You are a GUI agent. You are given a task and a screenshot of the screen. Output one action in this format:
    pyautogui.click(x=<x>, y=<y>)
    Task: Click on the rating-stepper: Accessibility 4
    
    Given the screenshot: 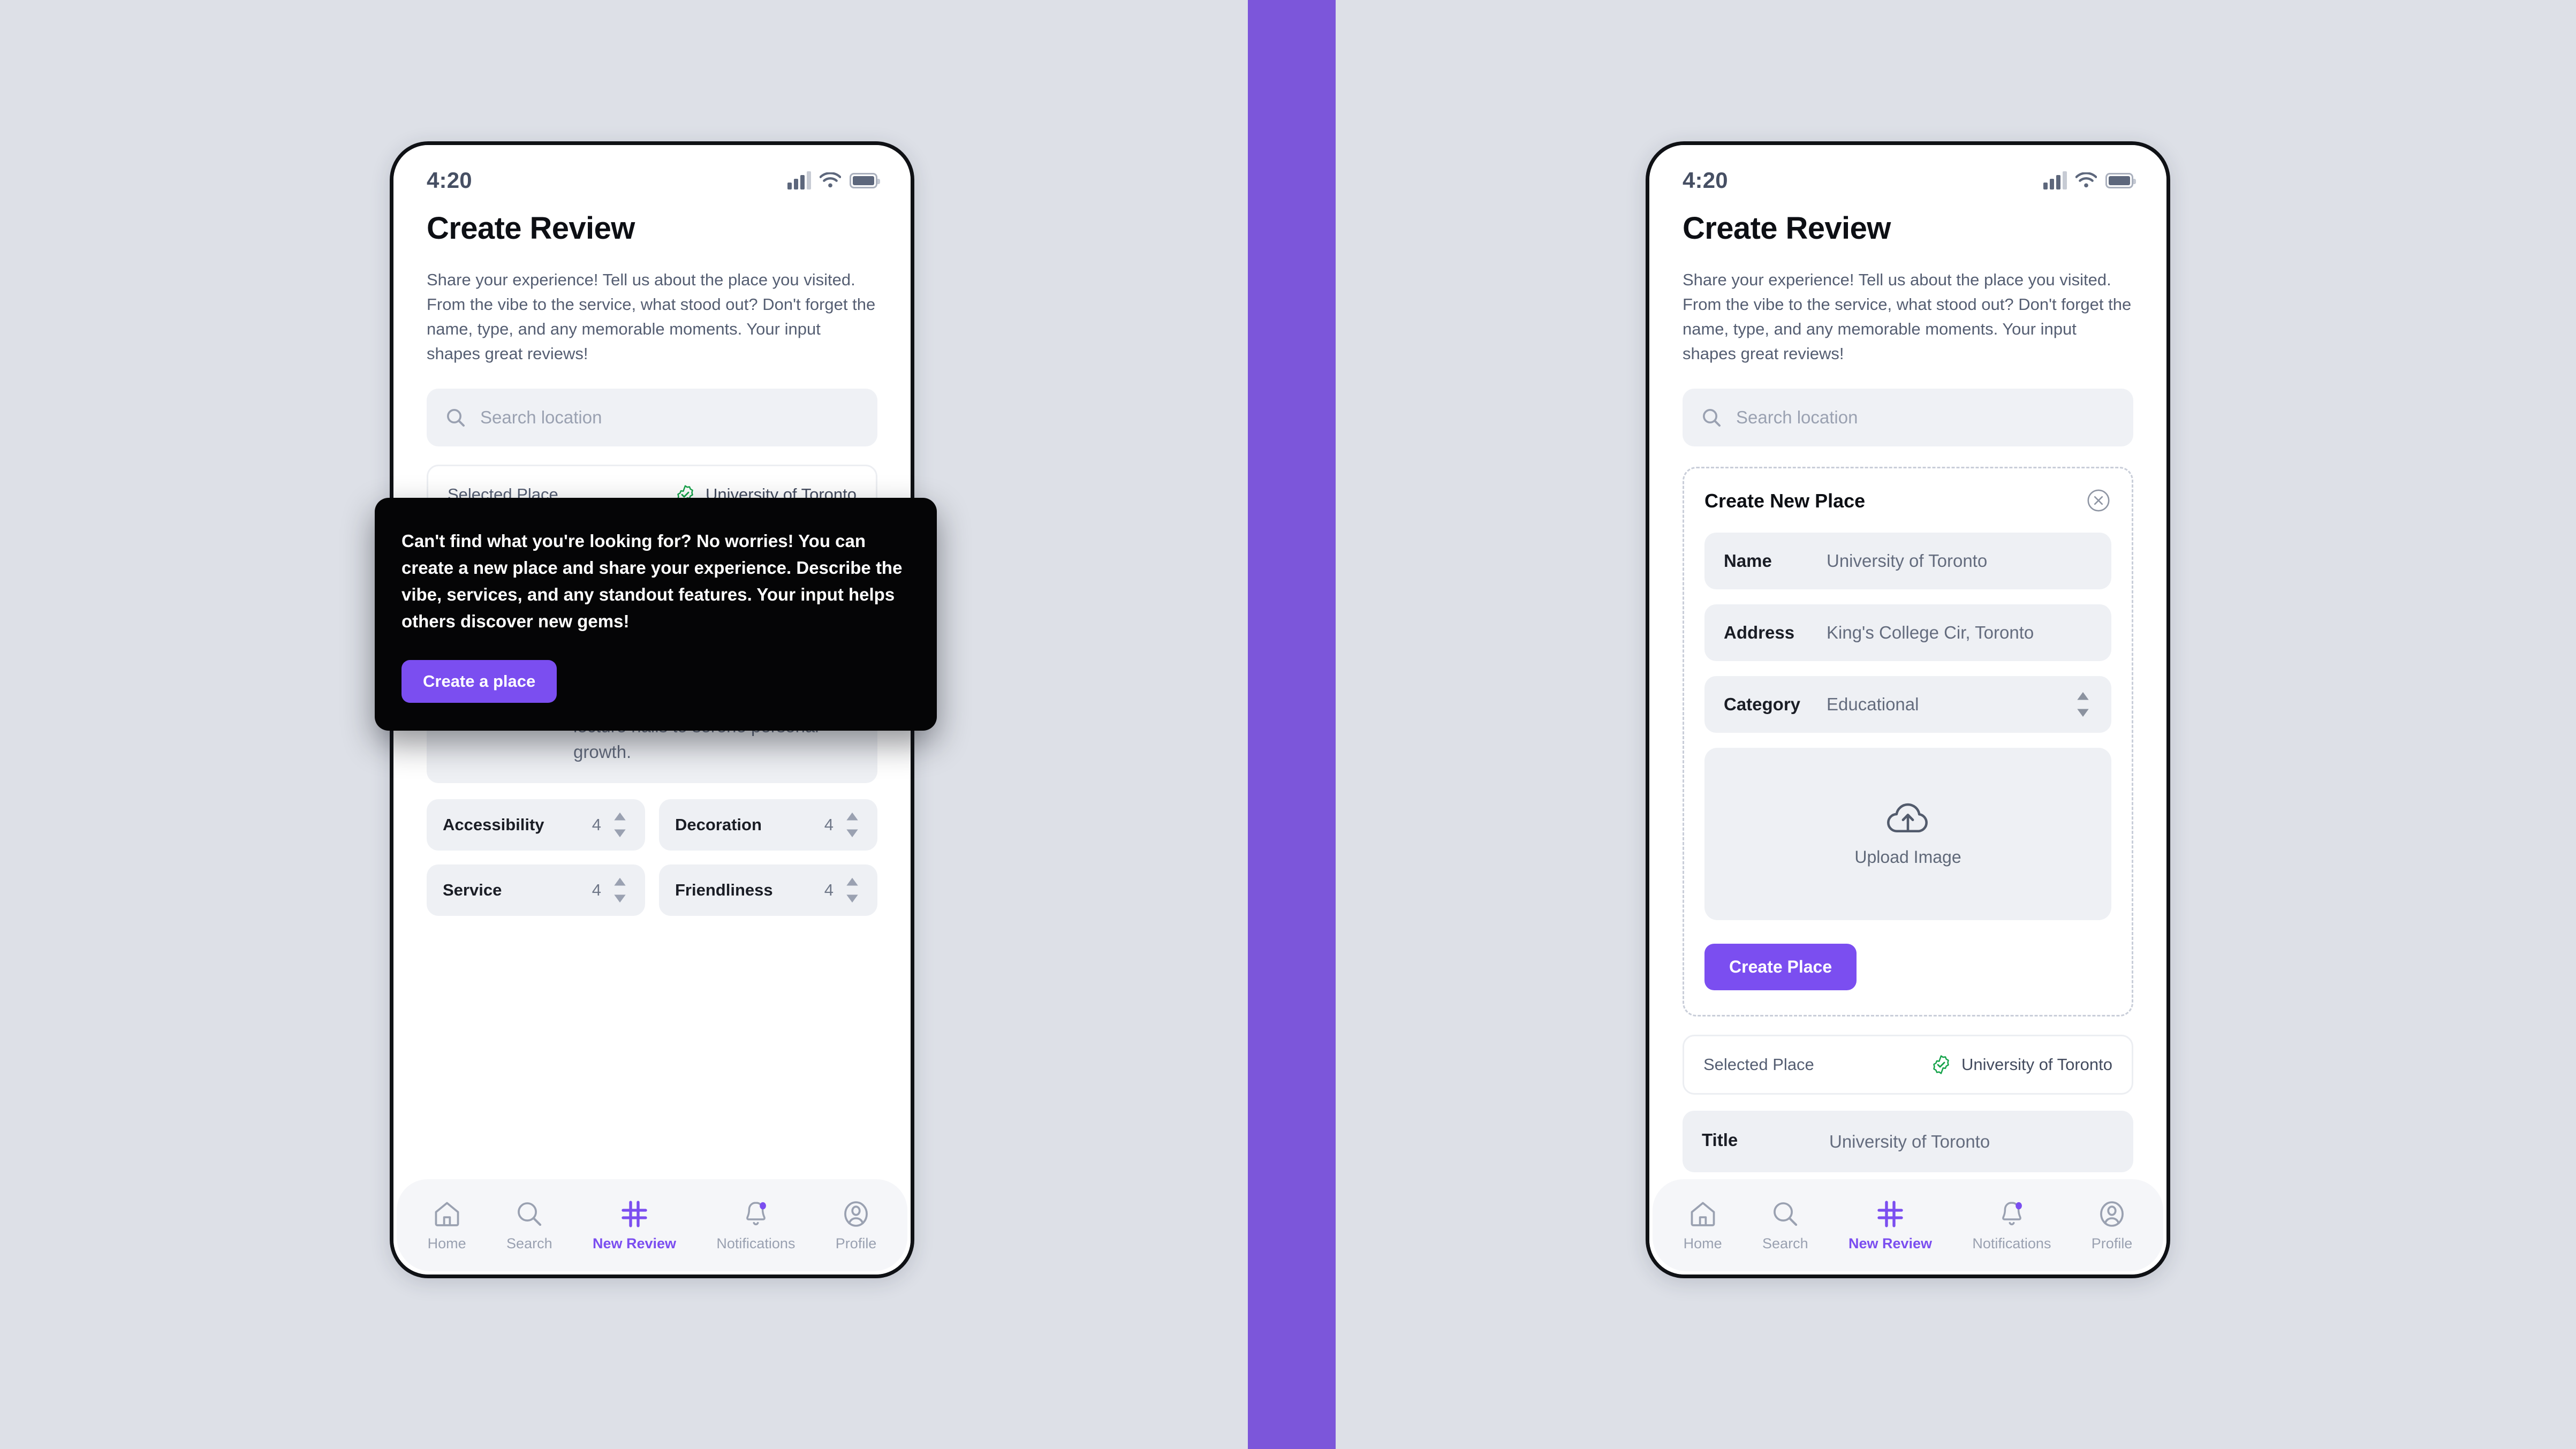 What is the action you would take?
    pyautogui.click(x=536, y=825)
    